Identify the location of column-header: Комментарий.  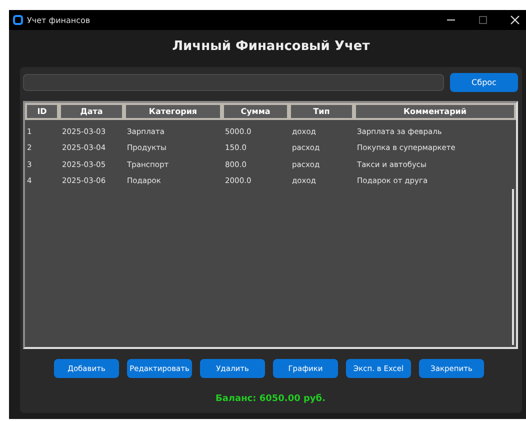
(435, 111).